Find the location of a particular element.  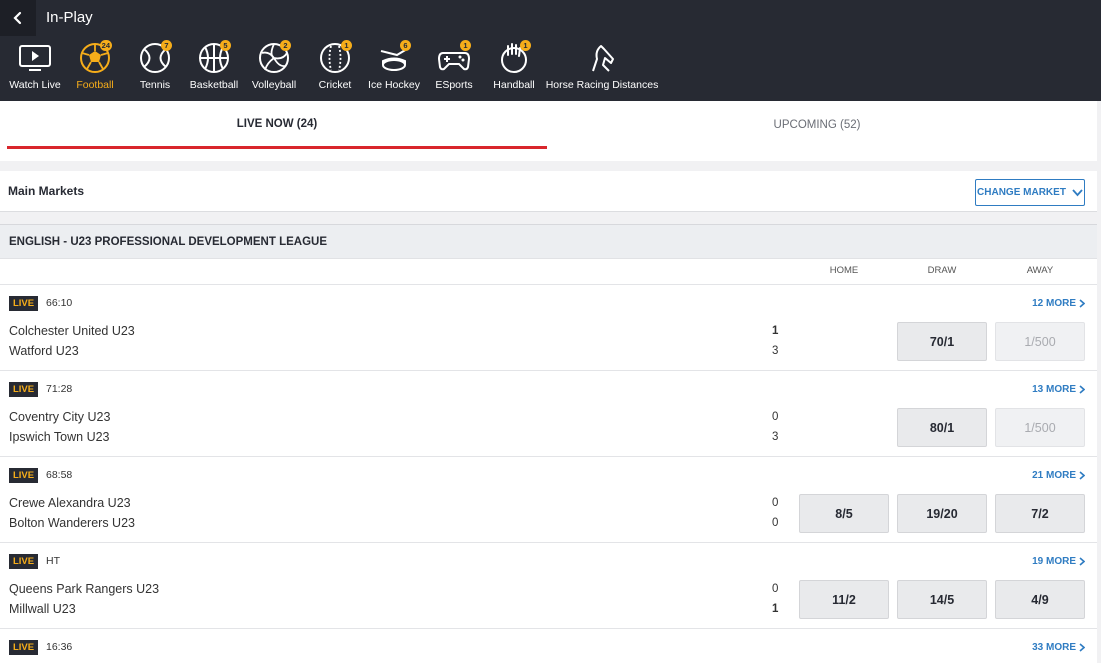

tennis-icon: 7 is located at coordinates (155, 58).